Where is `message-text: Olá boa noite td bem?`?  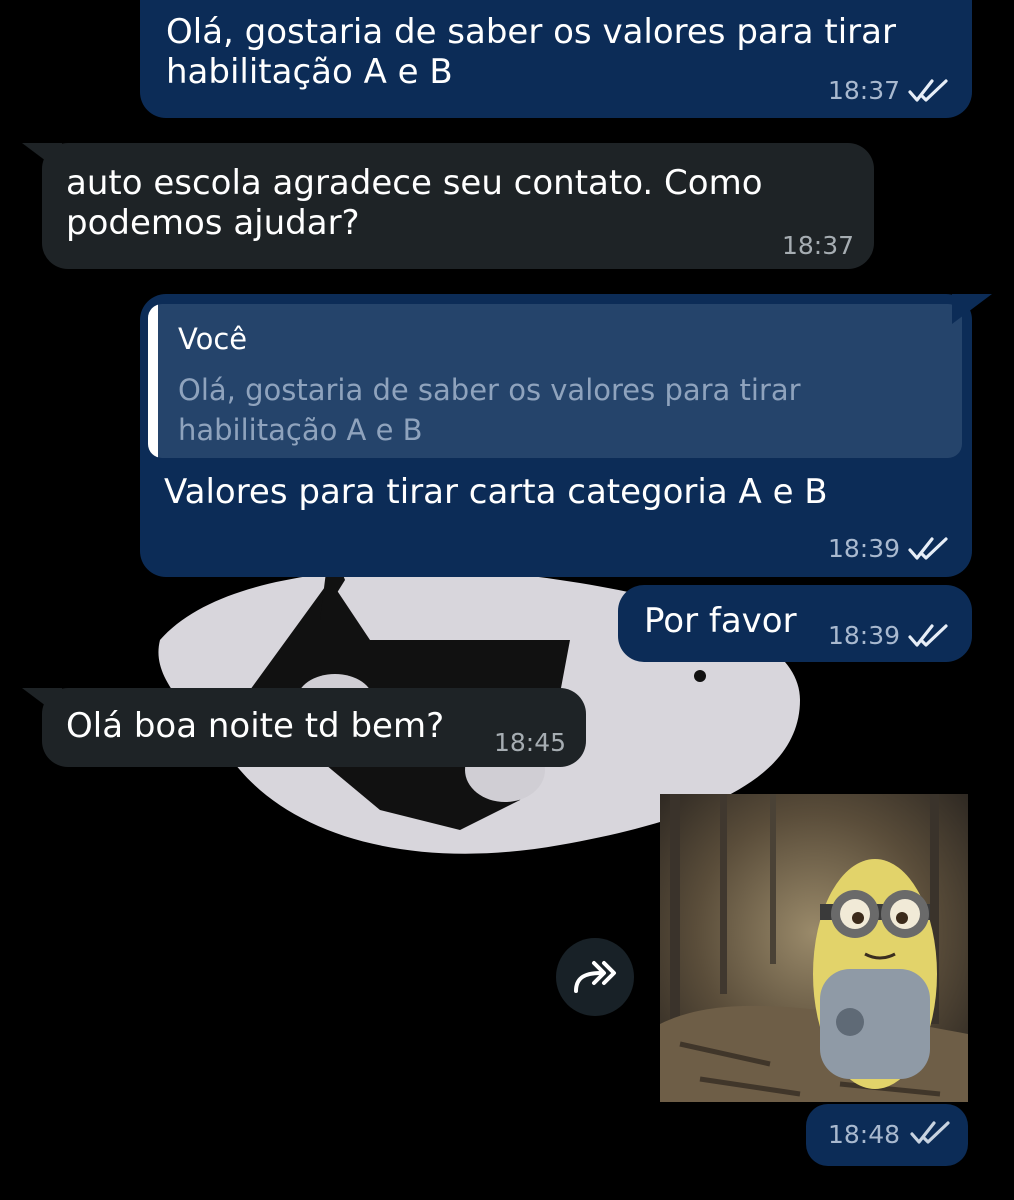
message-text: Olá boa noite td bem? is located at coordinates (255, 726).